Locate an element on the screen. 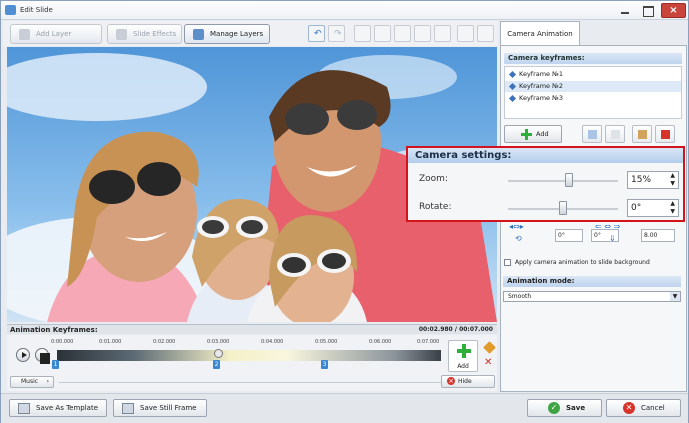  move-up-button is located at coordinates (485, 33).